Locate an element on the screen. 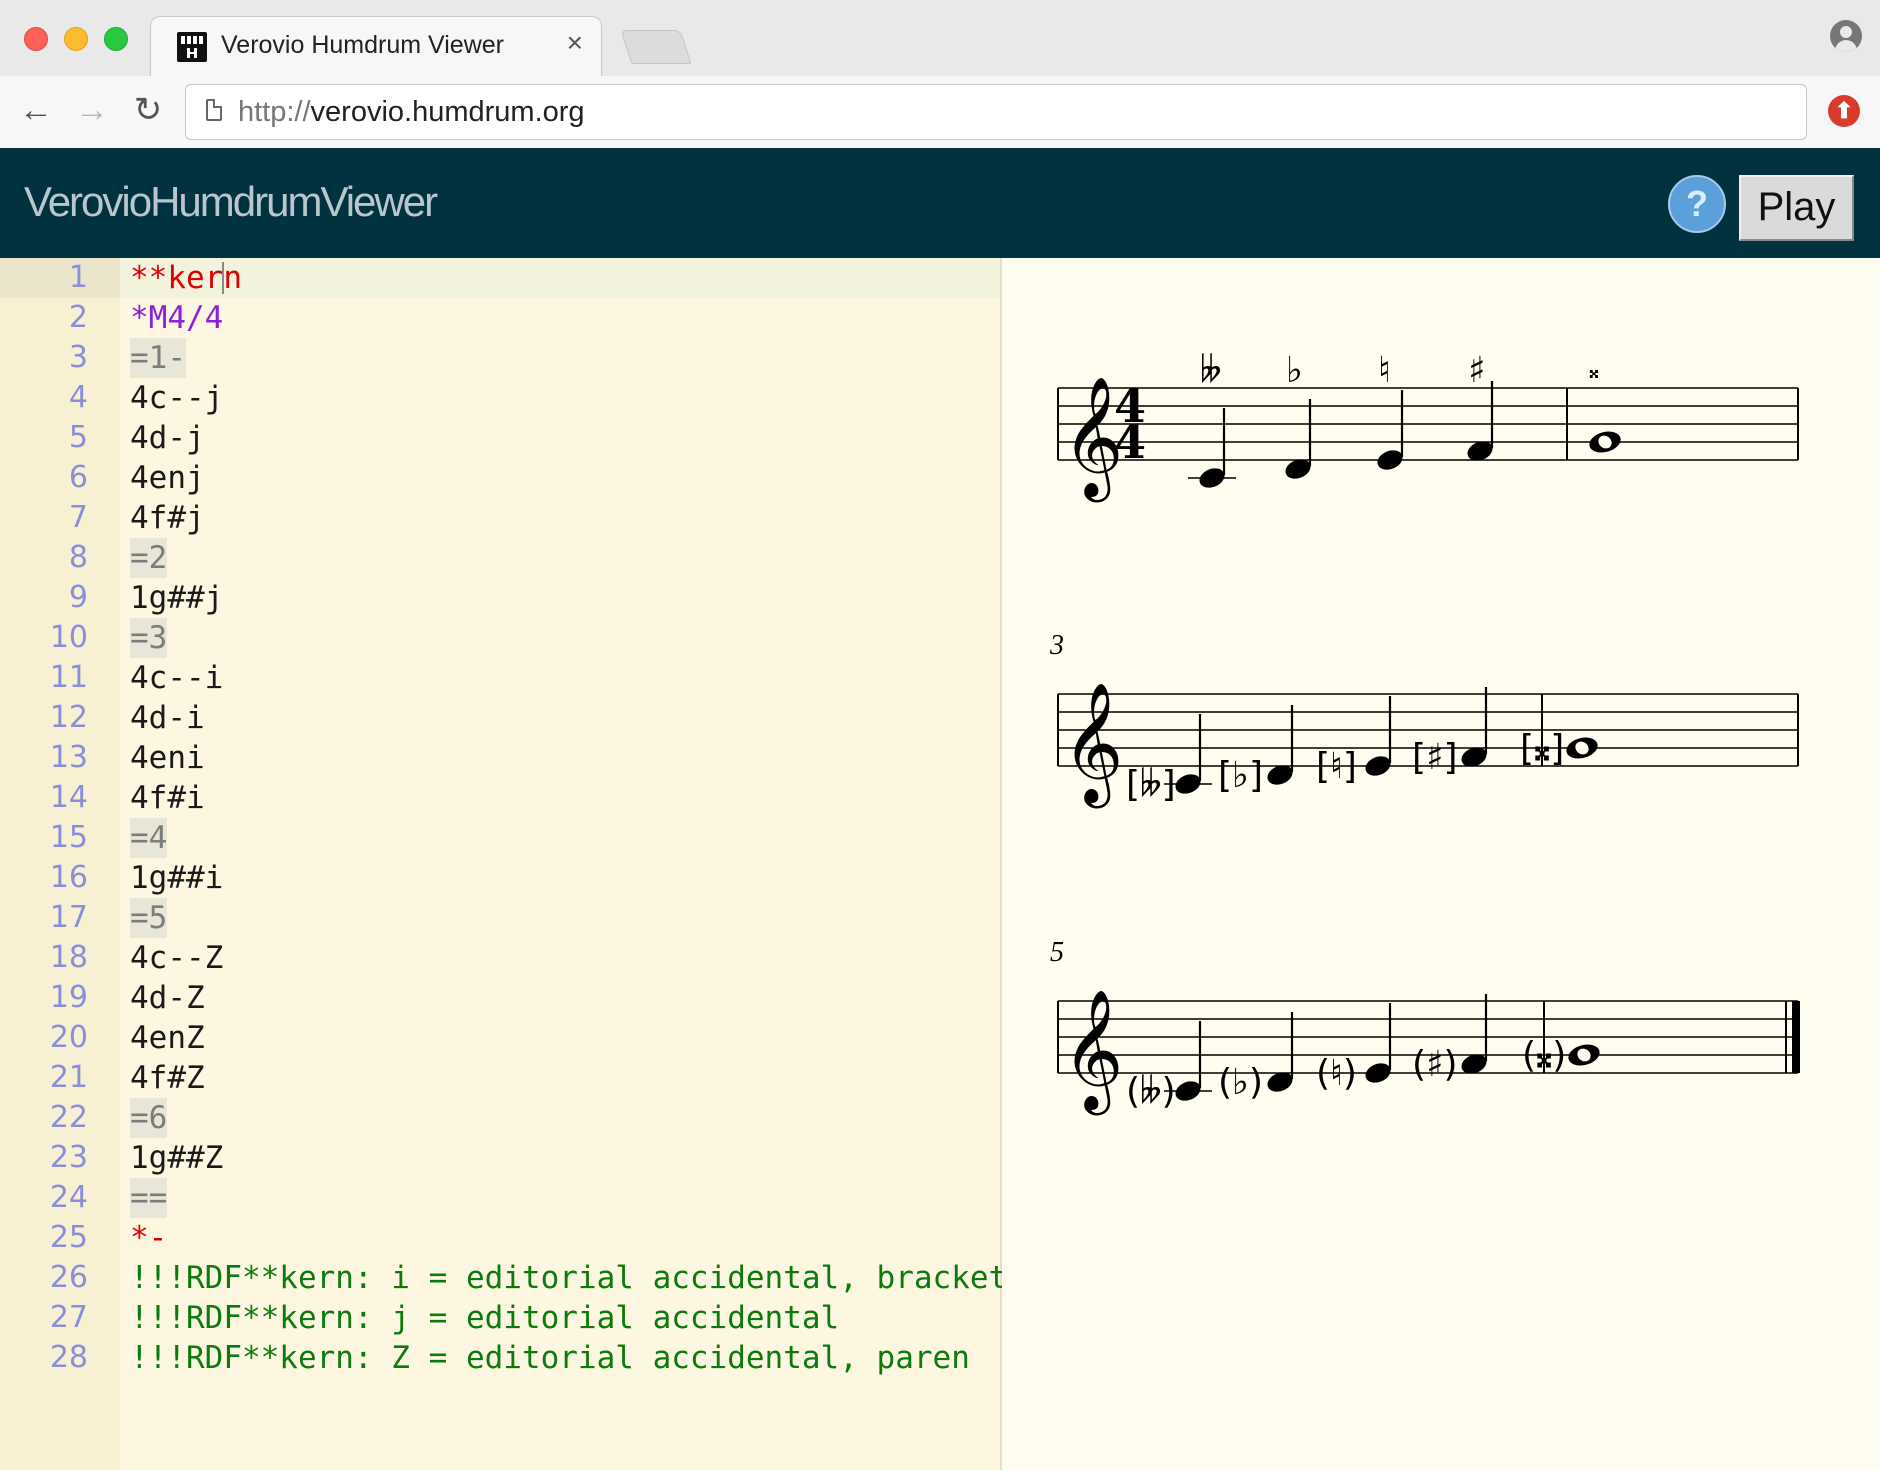  line-number: 1 is located at coordinates (78, 277).